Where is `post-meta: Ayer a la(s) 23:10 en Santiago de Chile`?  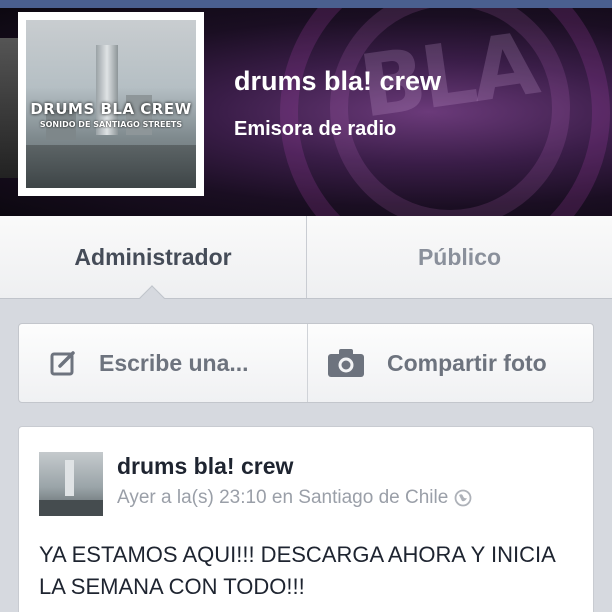 post-meta: Ayer a la(s) 23:10 en Santiago de Chile is located at coordinates (294, 498).